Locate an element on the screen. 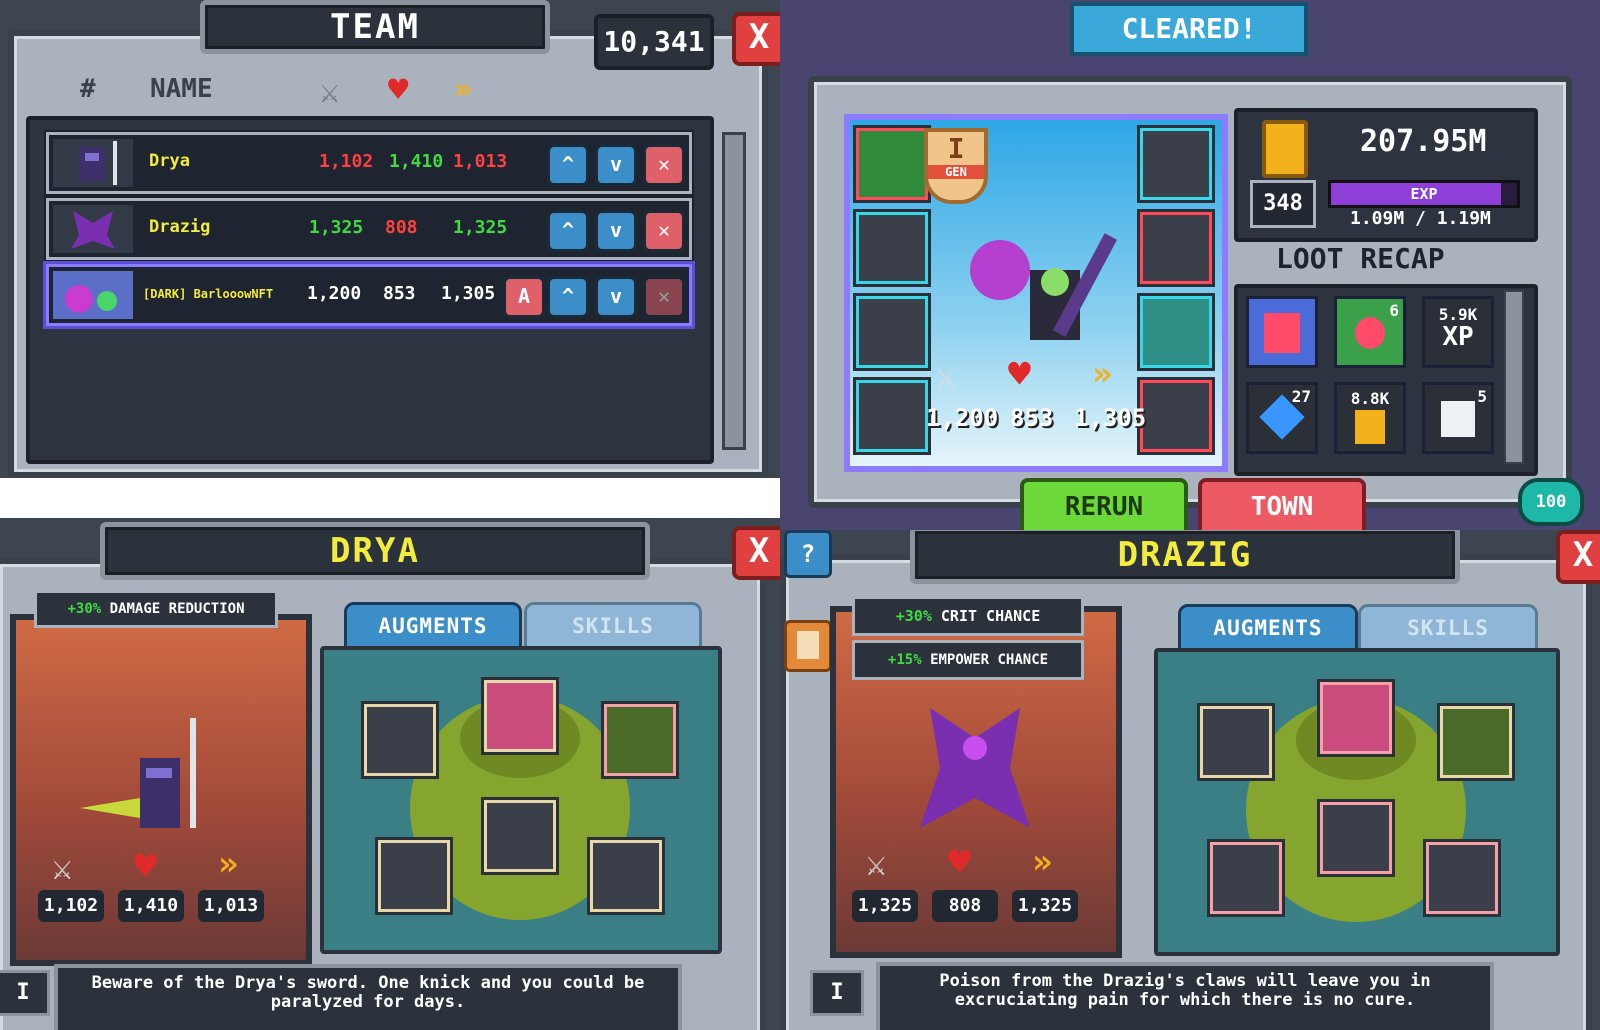 This screenshot has width=1600, height=1030. drya-atk: 1,102 is located at coordinates (71, 906).